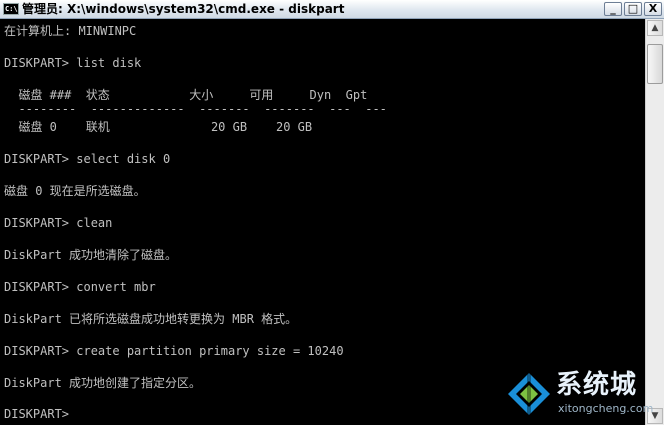  Describe the element at coordinates (633, 9) in the screenshot. I see `maximize-button: □` at that location.